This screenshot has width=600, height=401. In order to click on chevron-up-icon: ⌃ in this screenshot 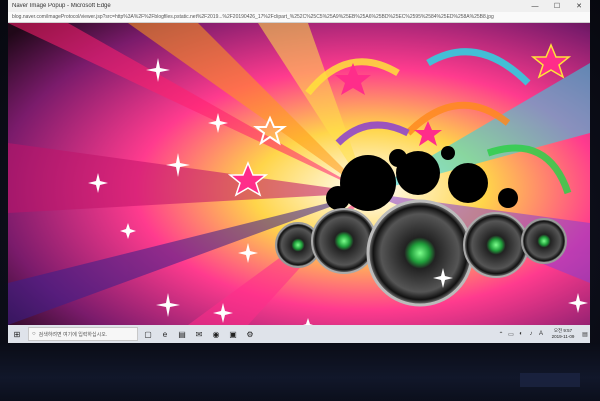, I will do `click(501, 334)`.